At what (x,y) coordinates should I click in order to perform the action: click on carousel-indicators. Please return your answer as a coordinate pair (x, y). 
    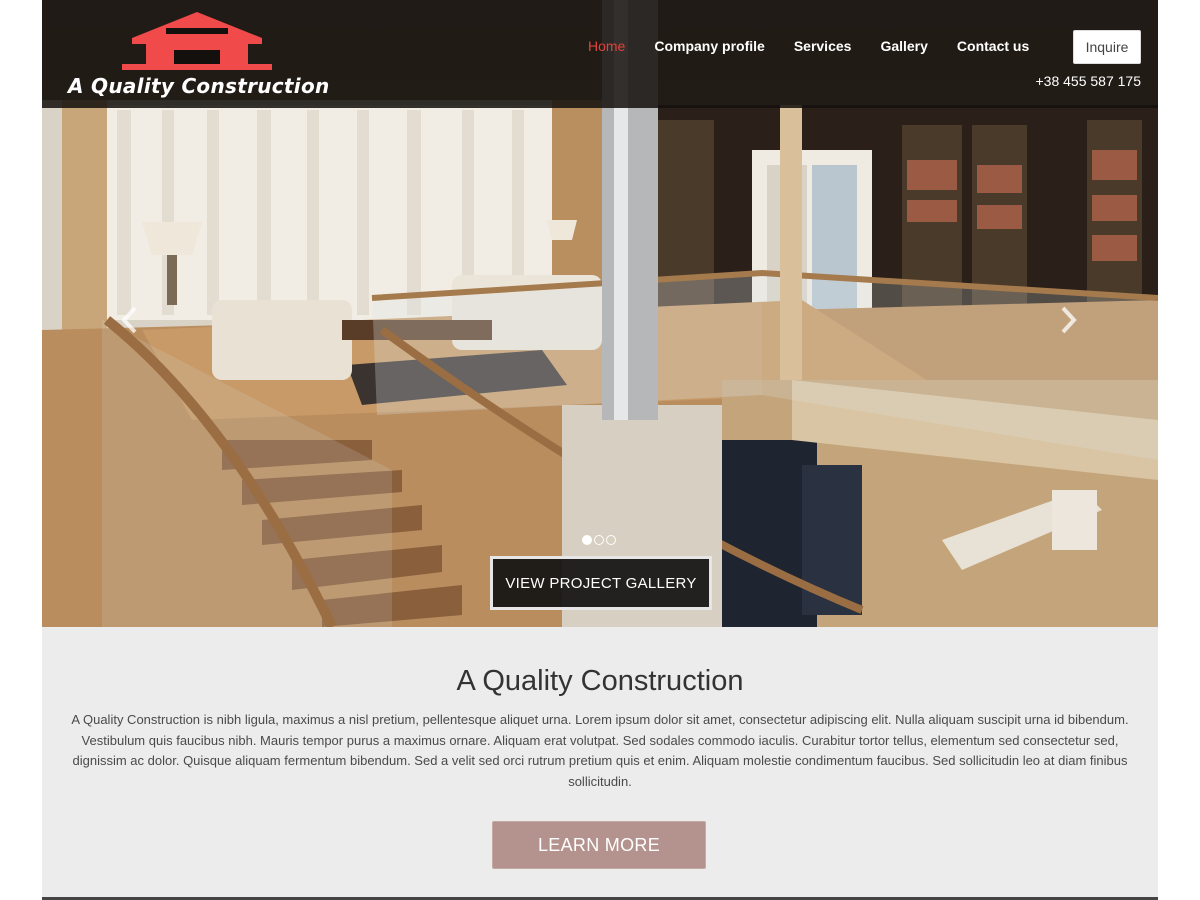
    Looking at the image, I should click on (599, 540).